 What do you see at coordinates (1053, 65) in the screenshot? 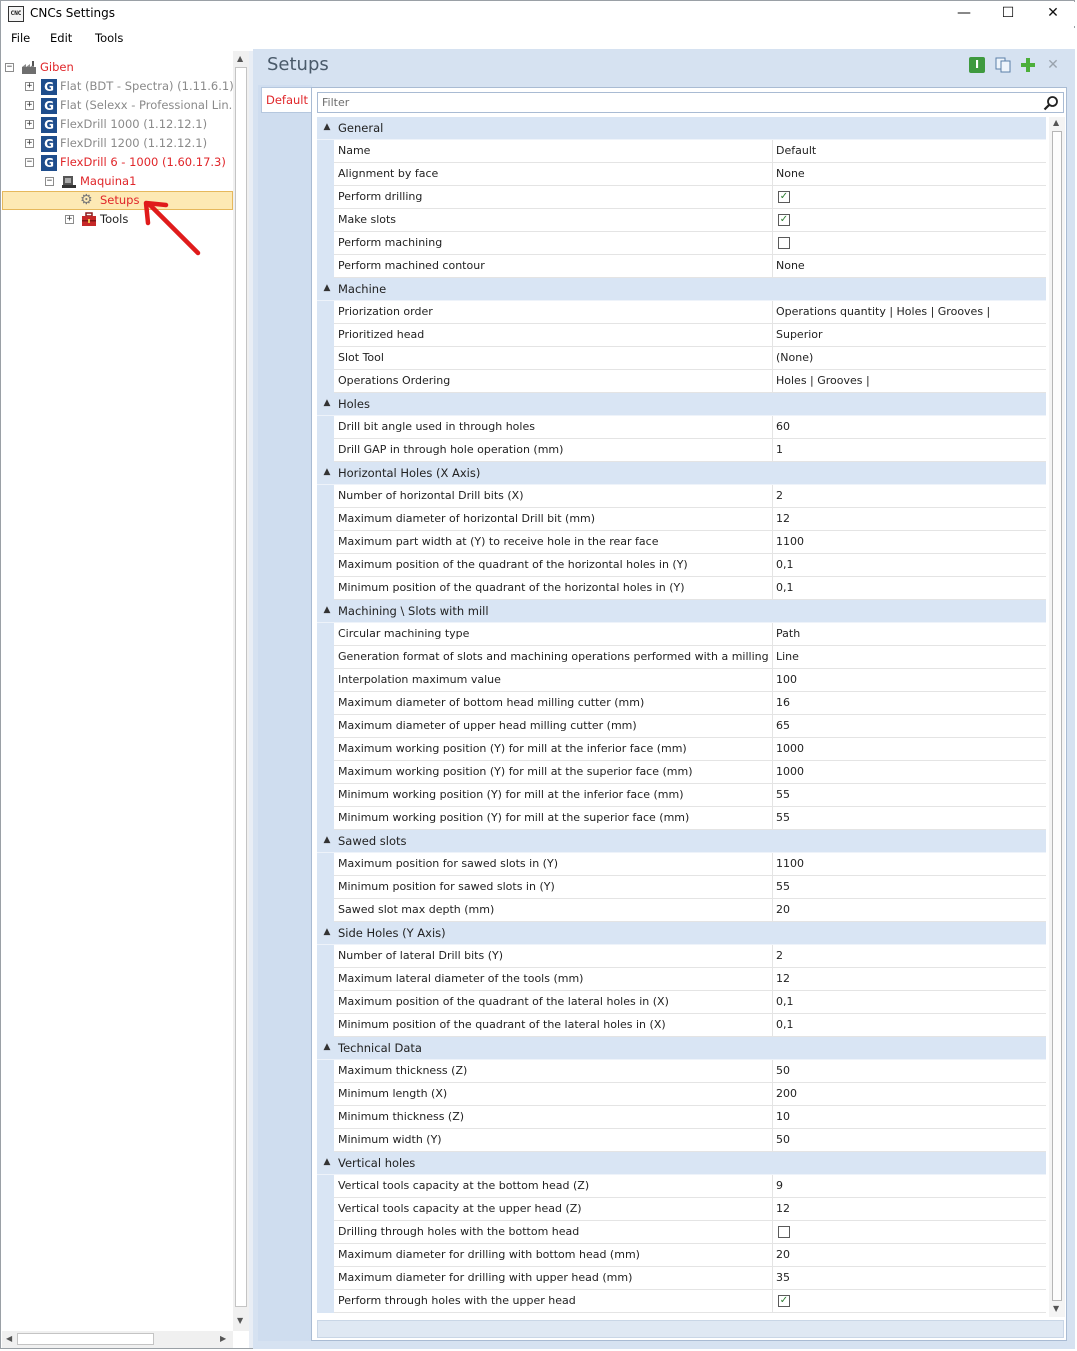
I see `delete-icon: ✕` at bounding box center [1053, 65].